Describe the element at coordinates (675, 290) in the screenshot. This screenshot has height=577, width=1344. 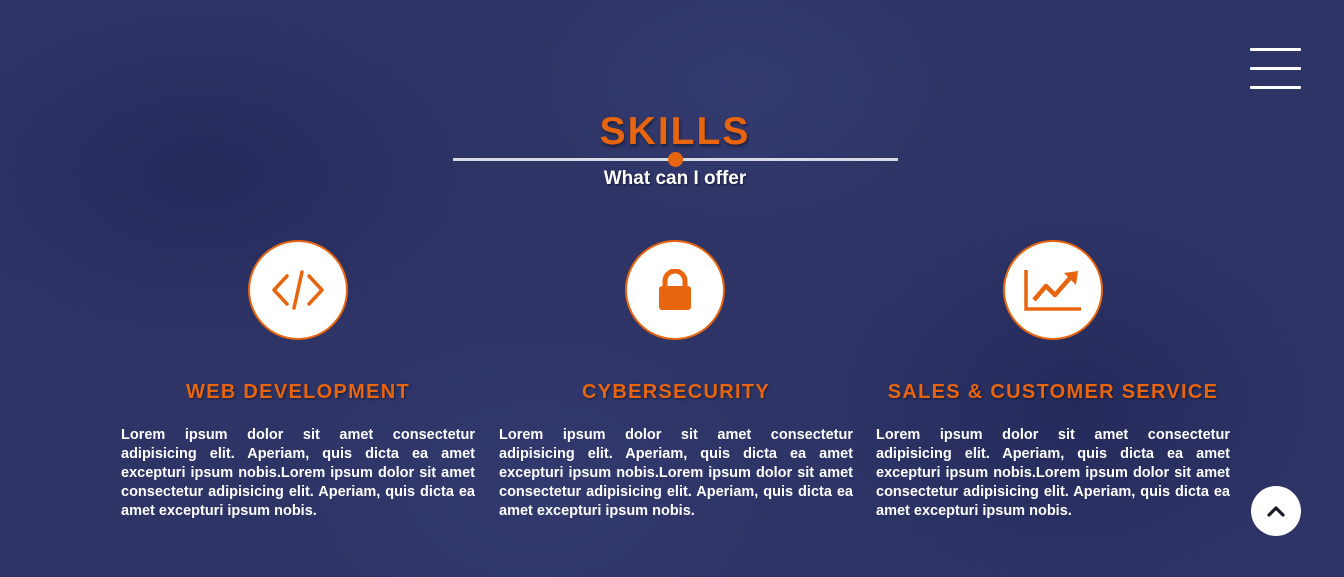
I see `lock-icon` at that location.